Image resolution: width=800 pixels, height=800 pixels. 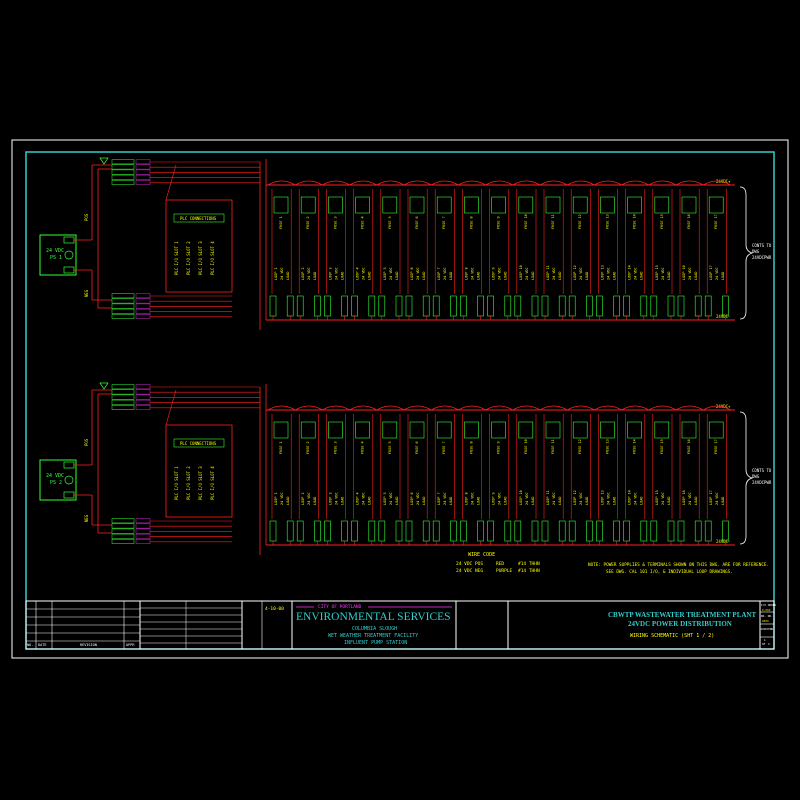 What do you see at coordinates (469, 571) in the screenshot?
I see `wire-code-row-desc: 24 VDC NEG` at bounding box center [469, 571].